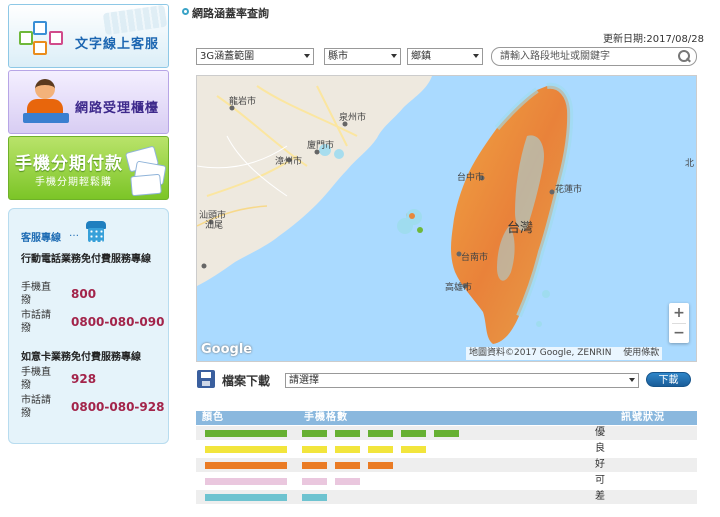 The height and width of the screenshot is (517, 720). Describe the element at coordinates (421, 56) in the screenshot. I see `township-value: 鄉鎮` at that location.